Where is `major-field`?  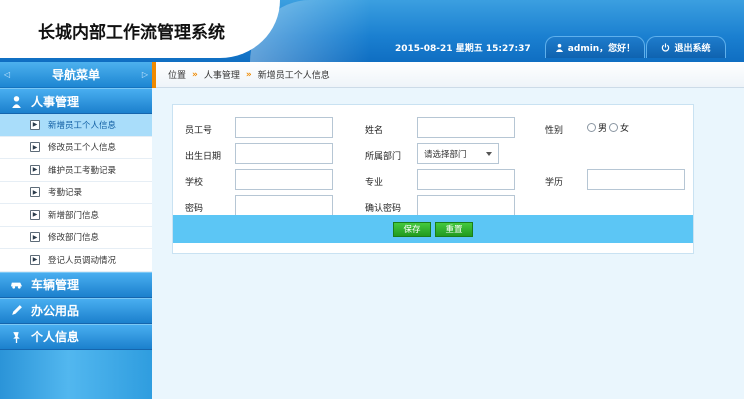
major-field is located at coordinates (466, 179).